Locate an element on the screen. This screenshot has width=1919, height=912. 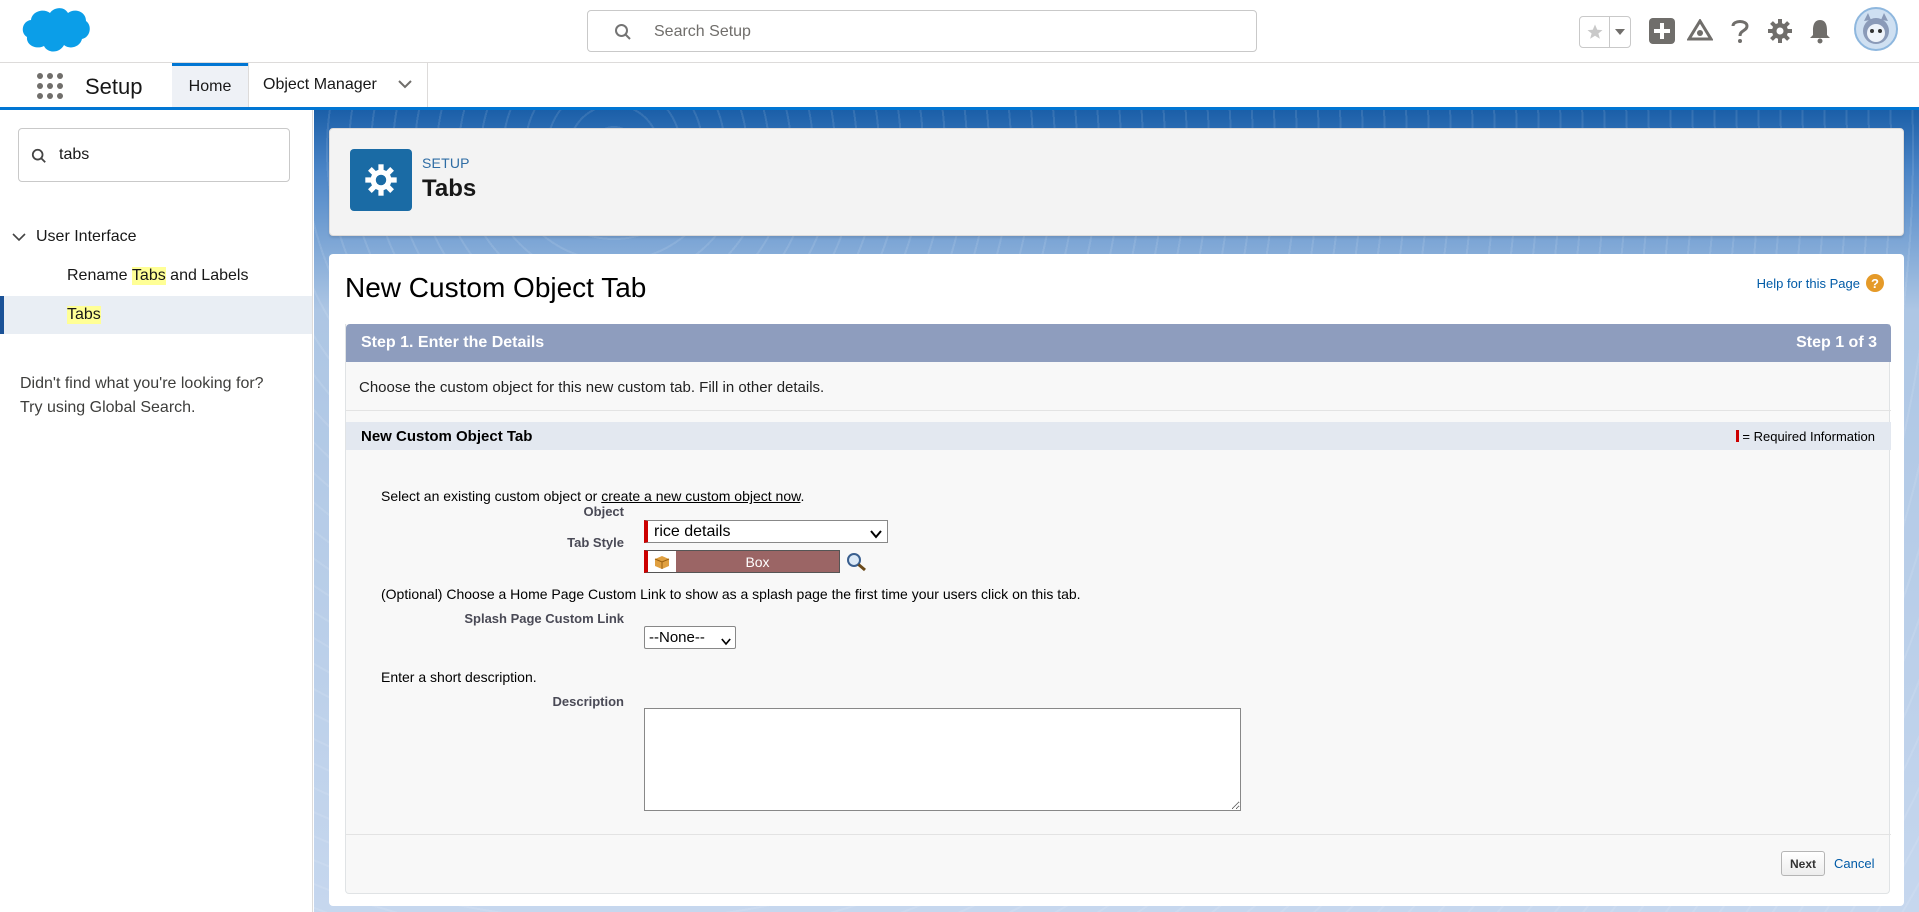
tree-node-label: User Interface is located at coordinates (86, 236).